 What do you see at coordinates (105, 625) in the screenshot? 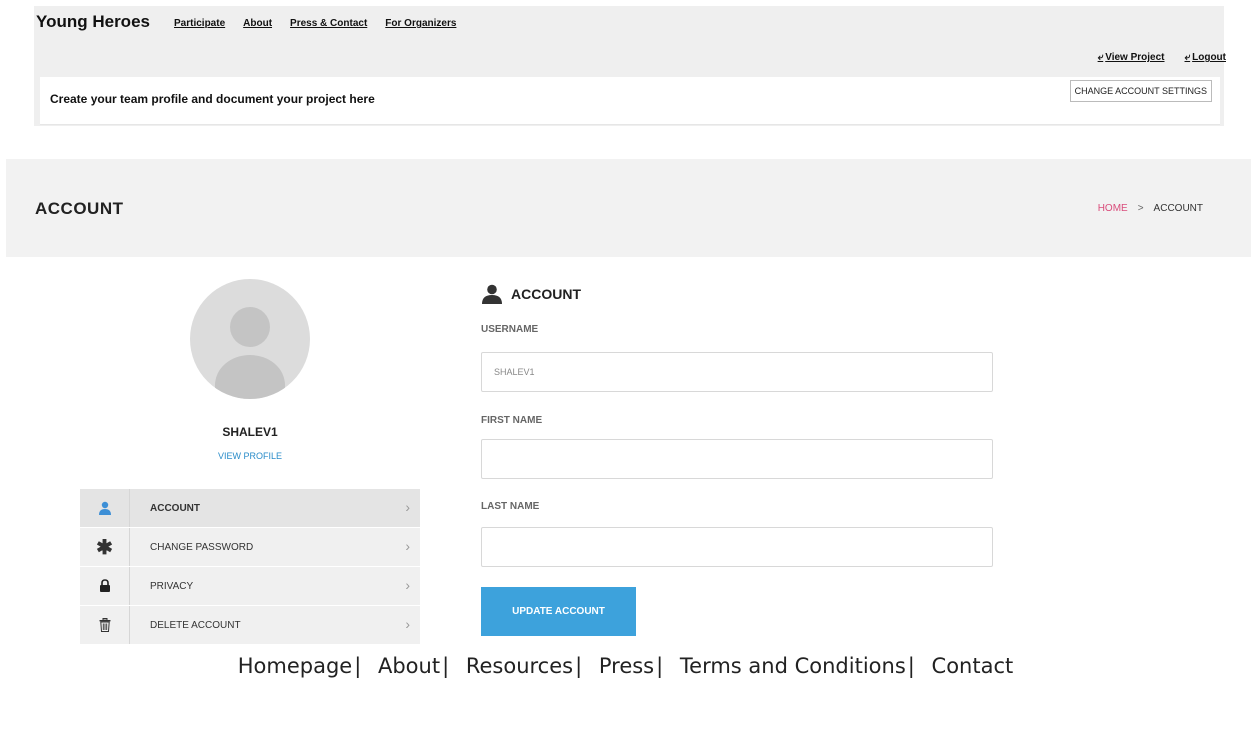
I see `trash-icon` at bounding box center [105, 625].